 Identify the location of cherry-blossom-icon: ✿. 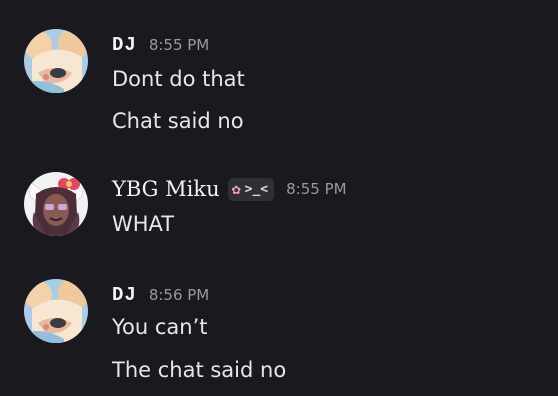
(236, 189).